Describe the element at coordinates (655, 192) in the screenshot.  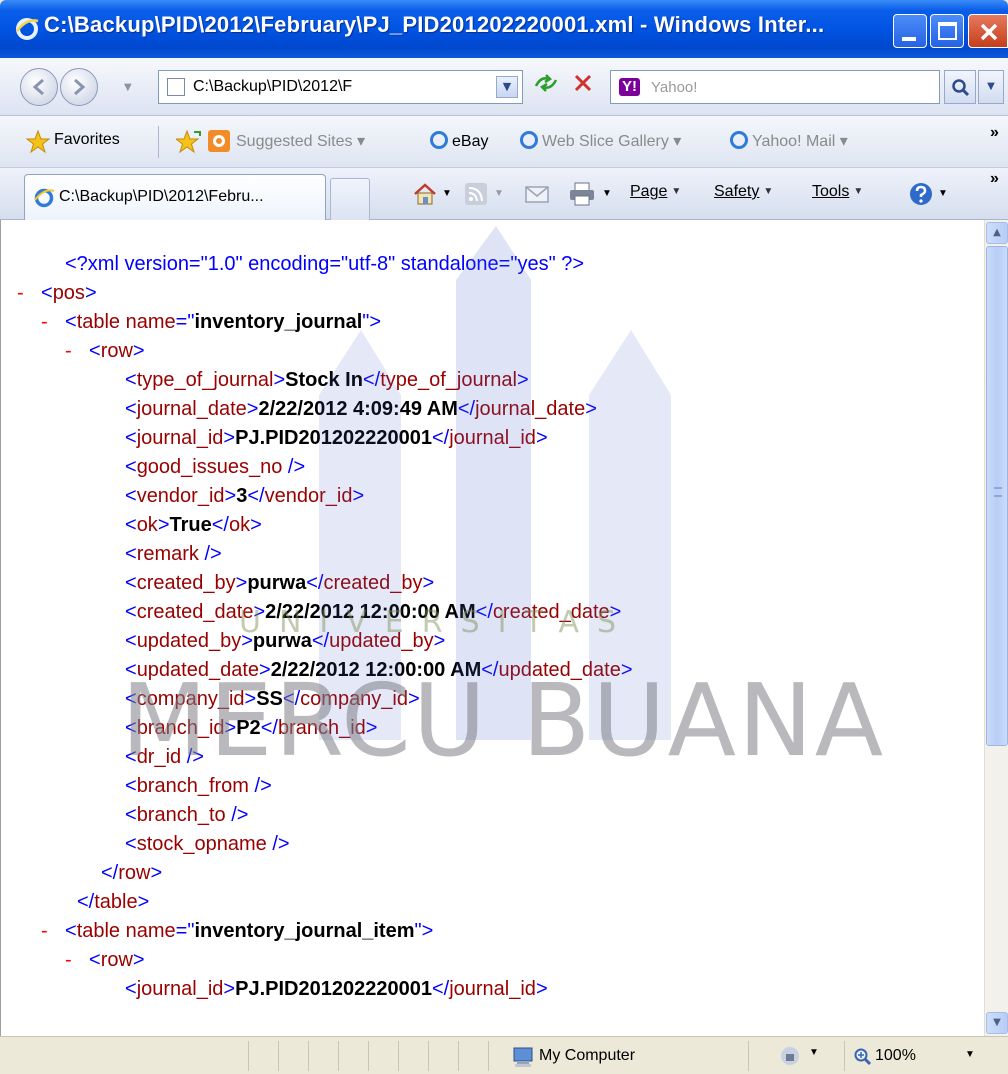
I see `page-menu: Page ▼` at that location.